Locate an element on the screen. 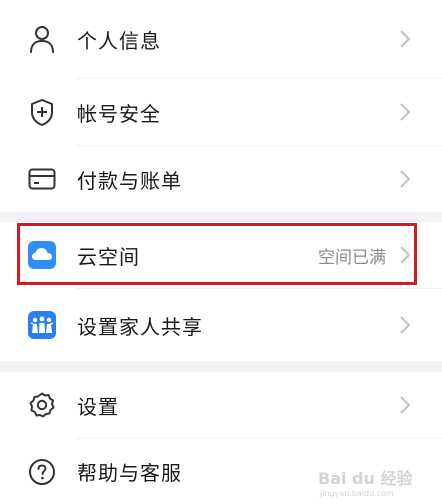 This screenshot has width=442, height=504. watermark-url: jingyan.baidu.com is located at coordinates (356, 493).